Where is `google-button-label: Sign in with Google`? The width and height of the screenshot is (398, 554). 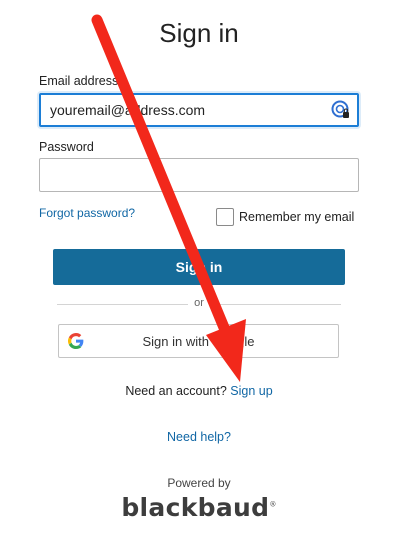 google-button-label: Sign in with Google is located at coordinates (198, 341).